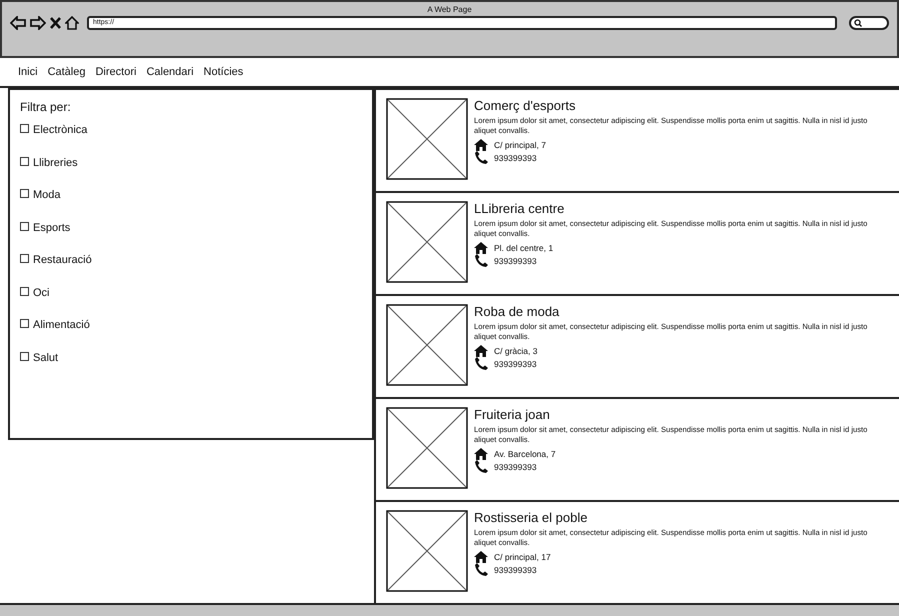 Image resolution: width=899 pixels, height=616 pixels. What do you see at coordinates (520, 209) in the screenshot?
I see `listing-title: LLibreria centre` at bounding box center [520, 209].